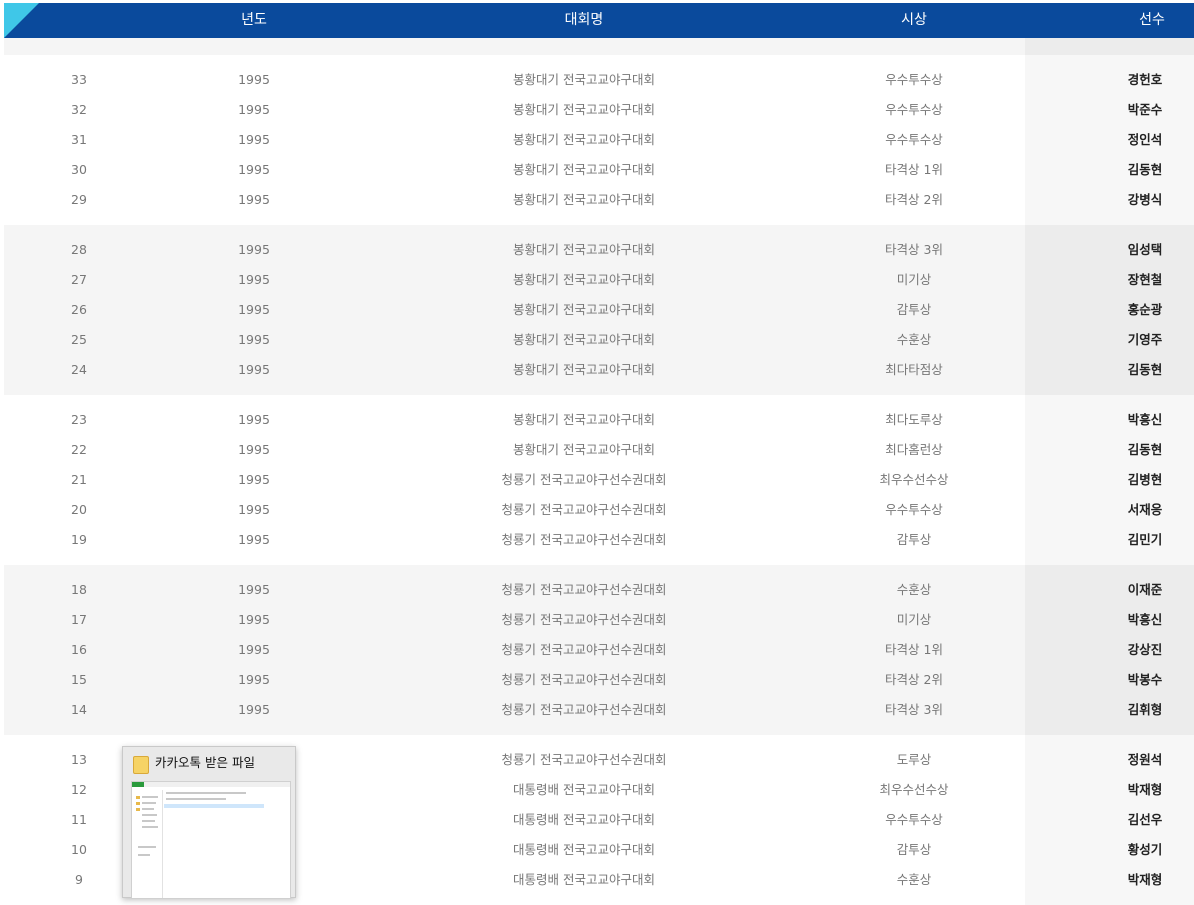 The width and height of the screenshot is (1194, 905). I want to click on row-number: 15, so click(79, 679).